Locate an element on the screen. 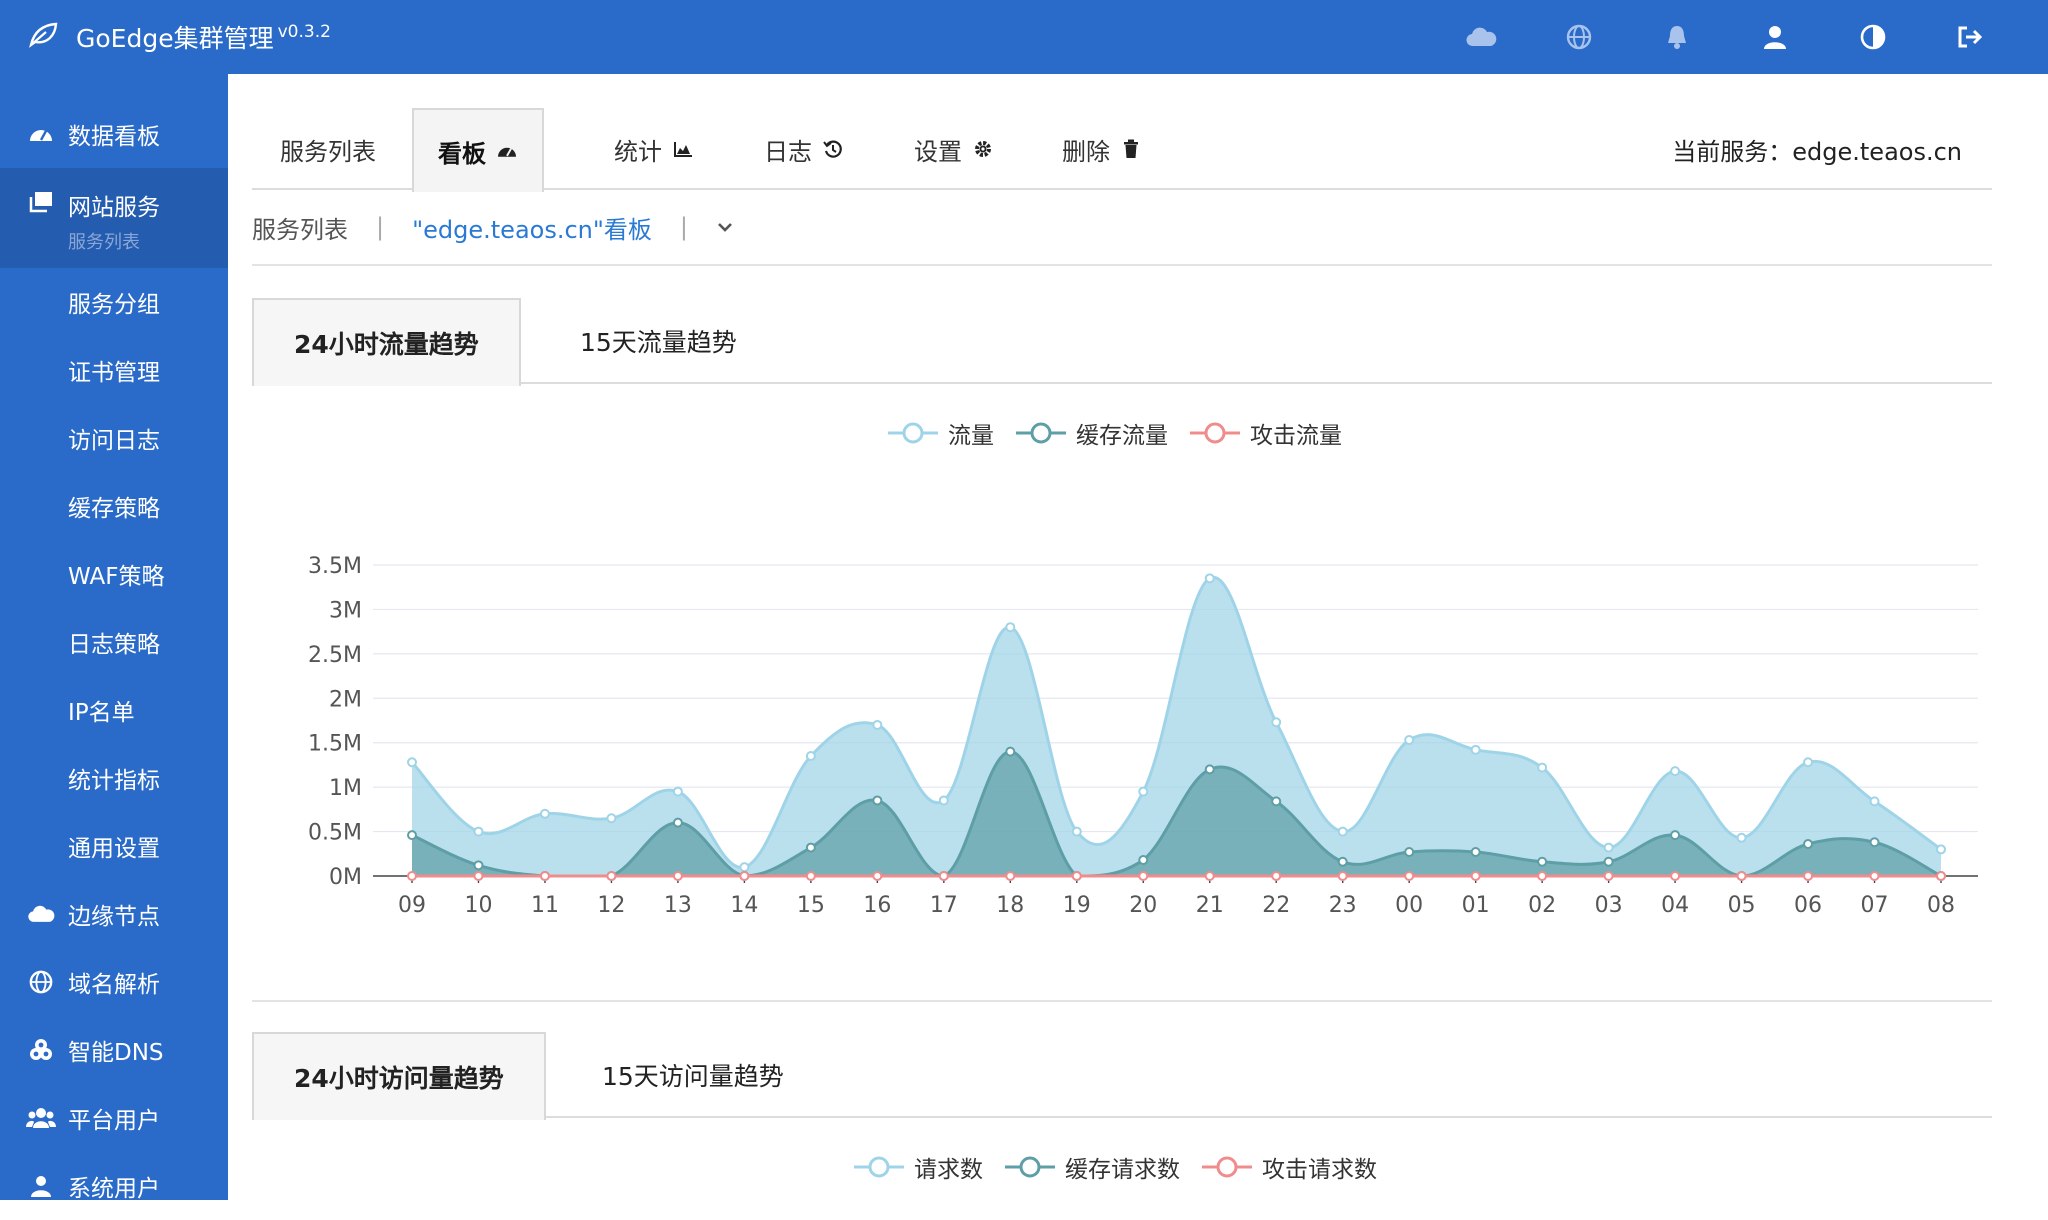  sidebar-subitem-log-policy: 日志策略 is located at coordinates (114, 642).